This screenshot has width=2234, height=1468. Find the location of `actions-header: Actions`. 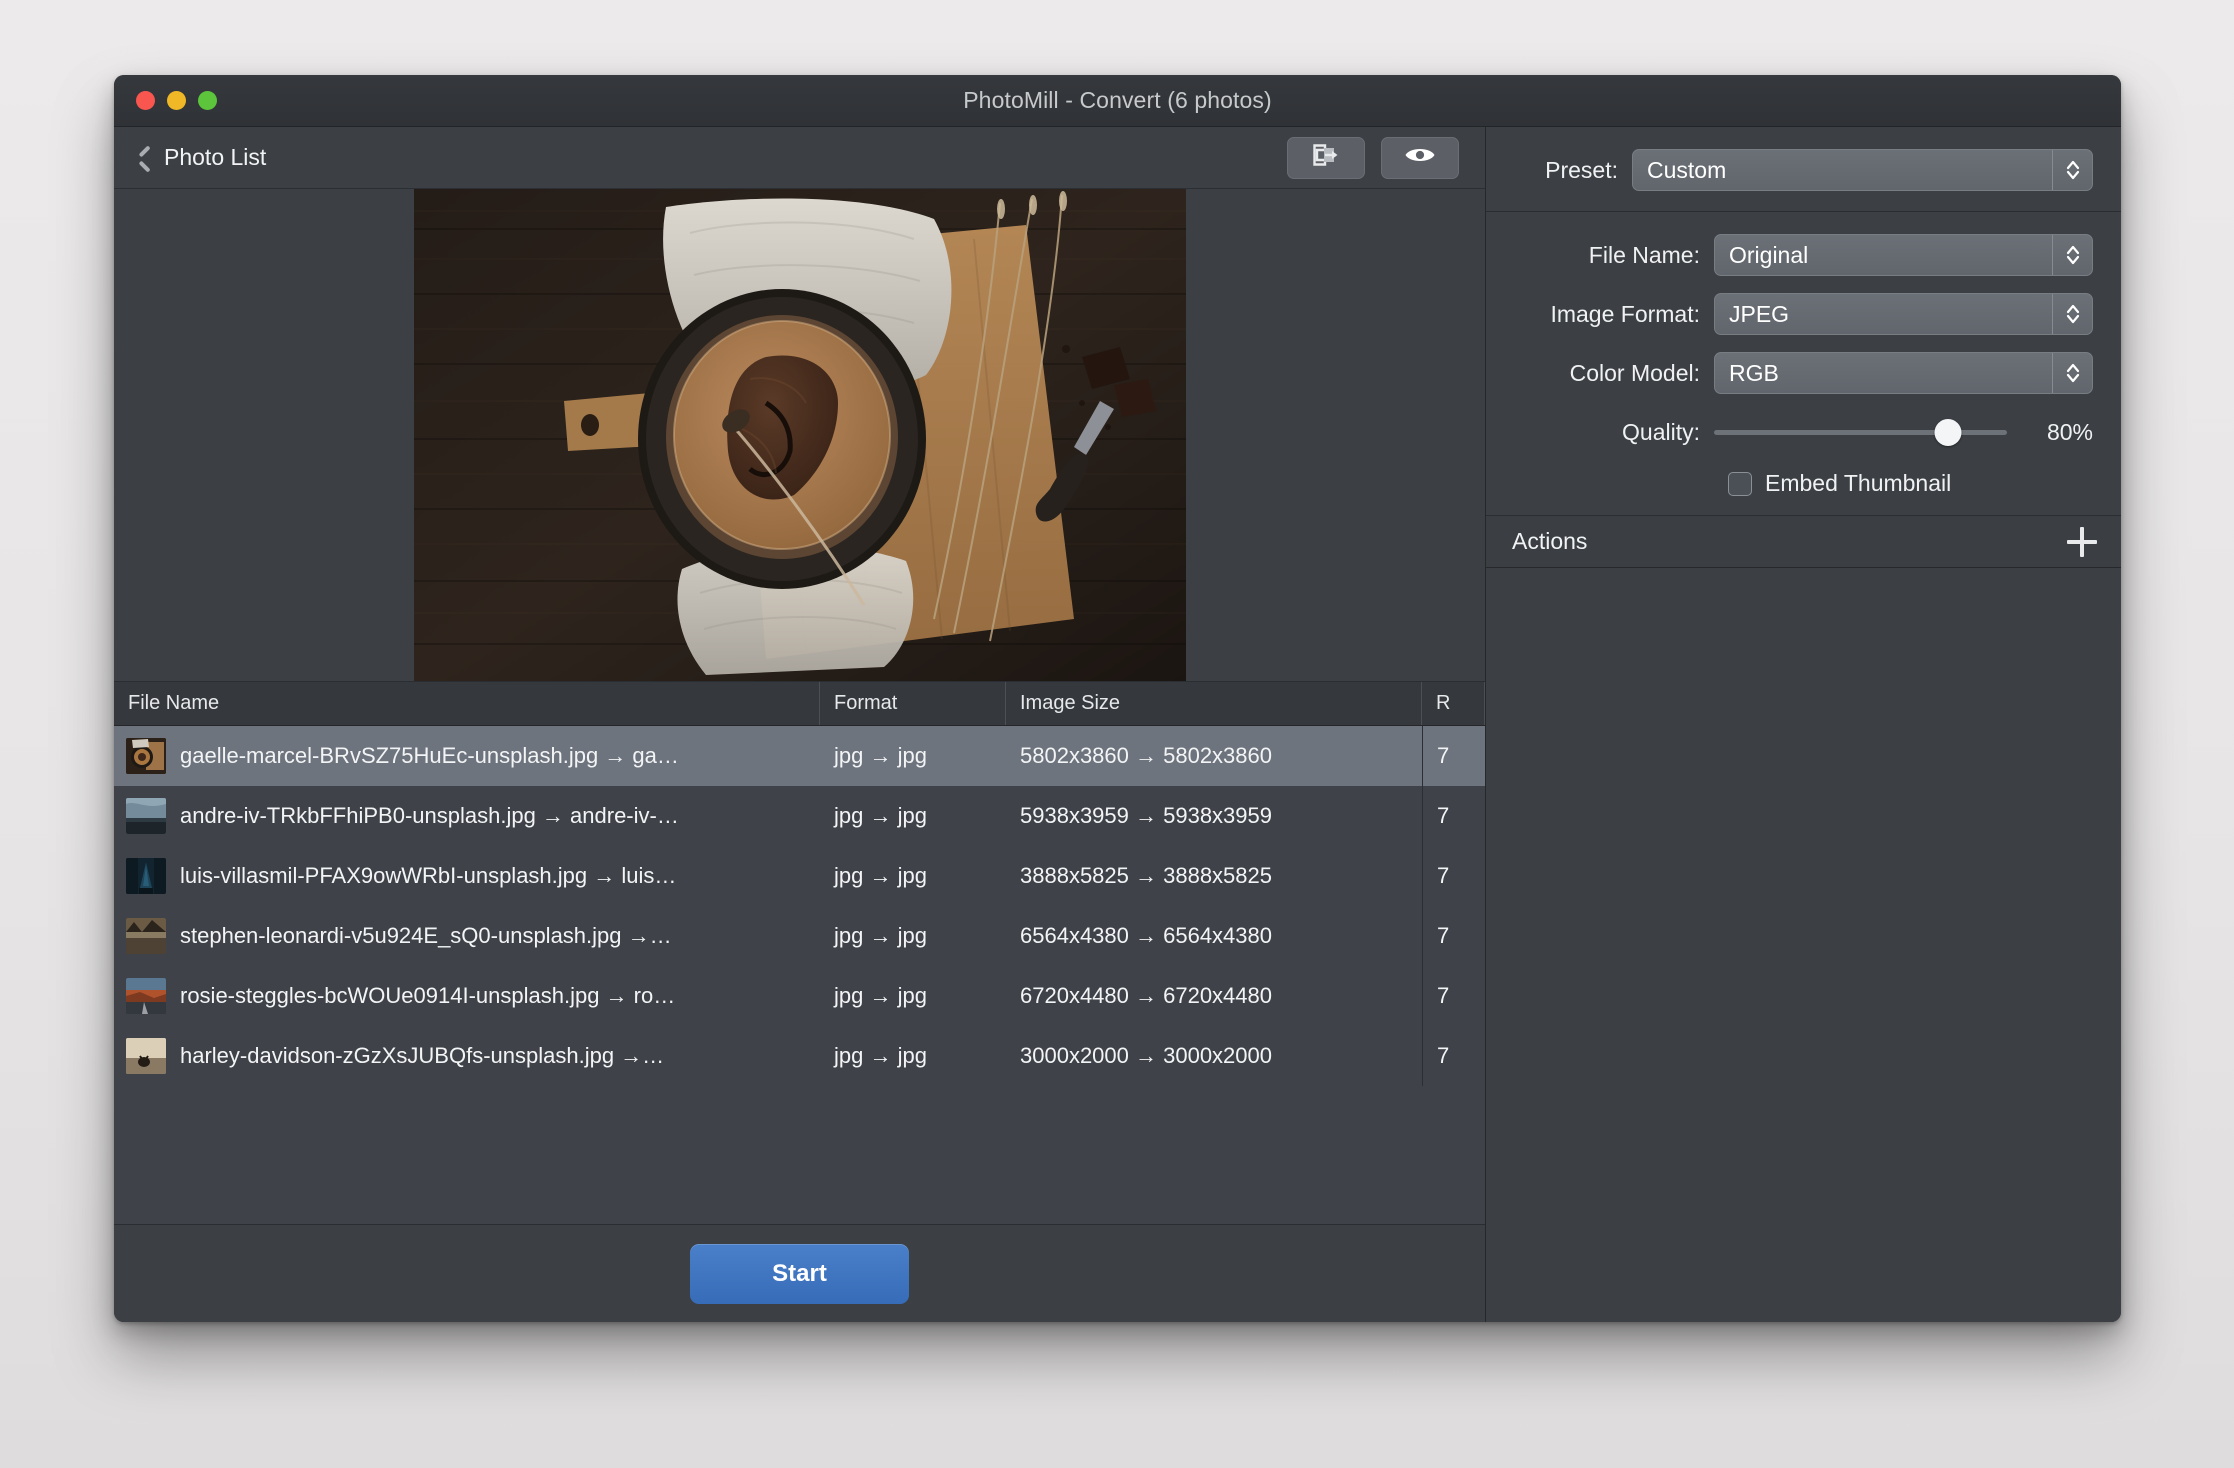

actions-header: Actions is located at coordinates (1803, 542).